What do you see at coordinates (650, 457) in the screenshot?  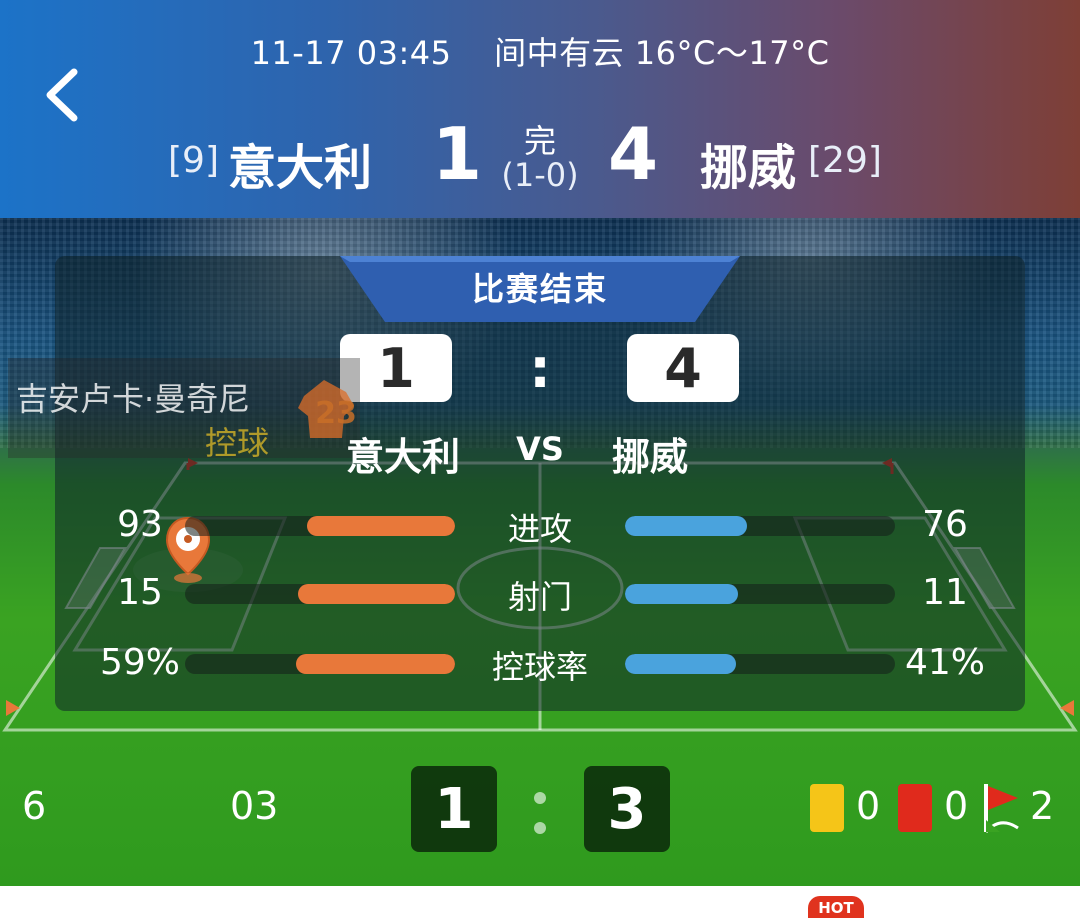 I see `panel-away-name: 挪威` at bounding box center [650, 457].